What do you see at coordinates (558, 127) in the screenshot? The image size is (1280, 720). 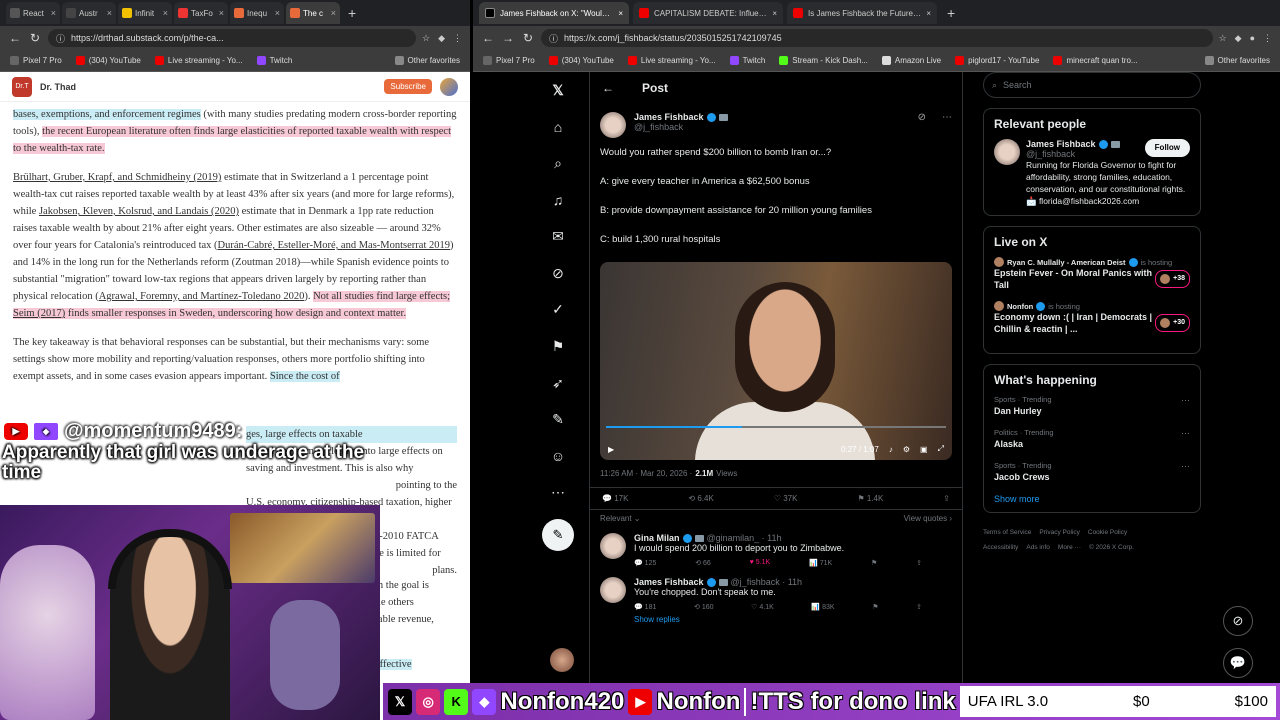 I see `home-icon: ⌂` at bounding box center [558, 127].